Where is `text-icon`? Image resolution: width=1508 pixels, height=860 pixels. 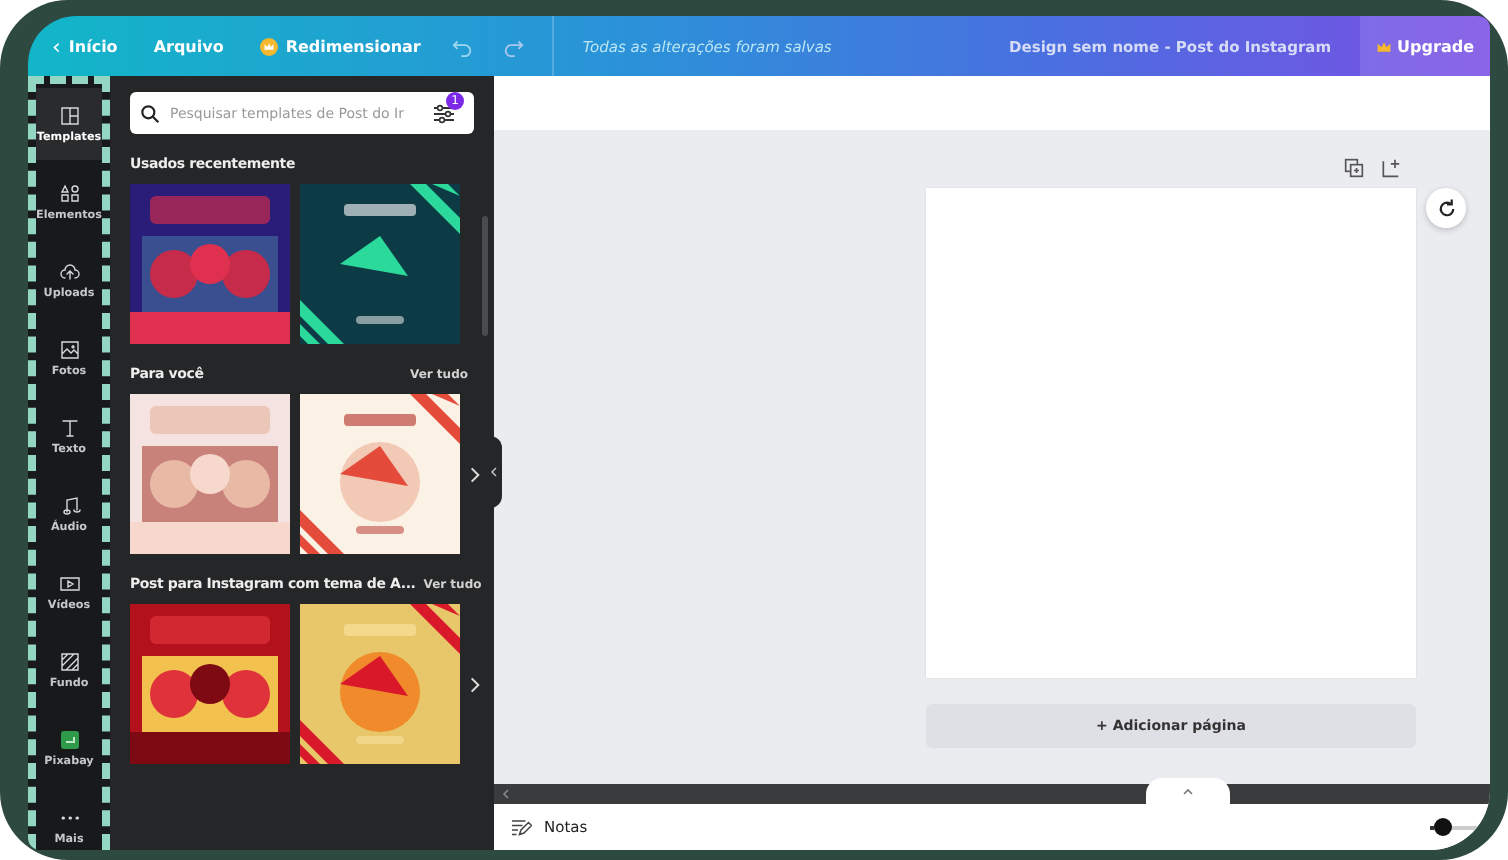 text-icon is located at coordinates (69, 428).